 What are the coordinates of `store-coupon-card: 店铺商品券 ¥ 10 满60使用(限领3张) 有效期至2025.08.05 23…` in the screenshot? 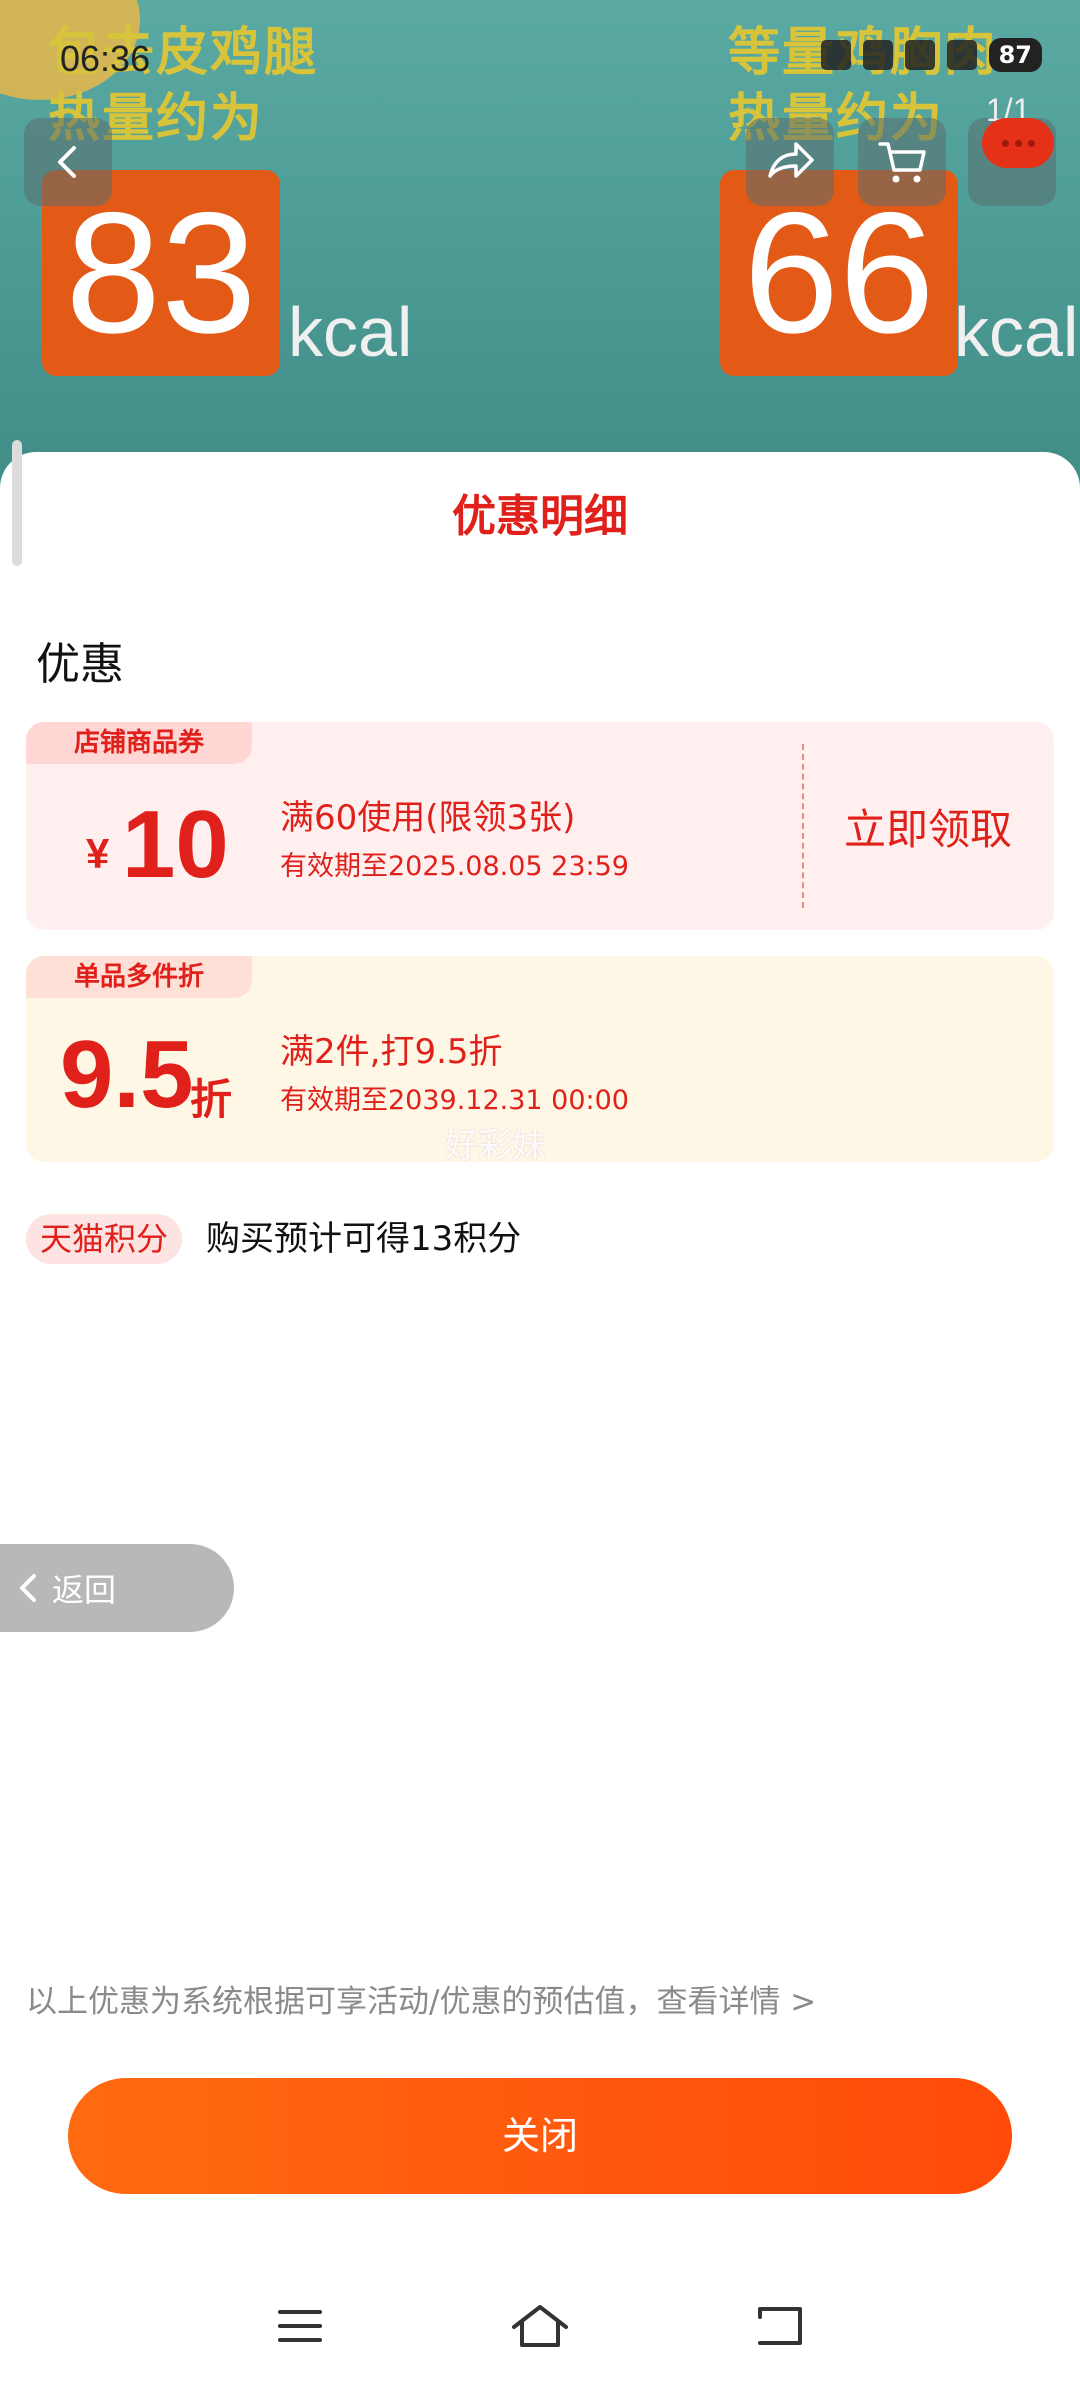 It's located at (540, 826).